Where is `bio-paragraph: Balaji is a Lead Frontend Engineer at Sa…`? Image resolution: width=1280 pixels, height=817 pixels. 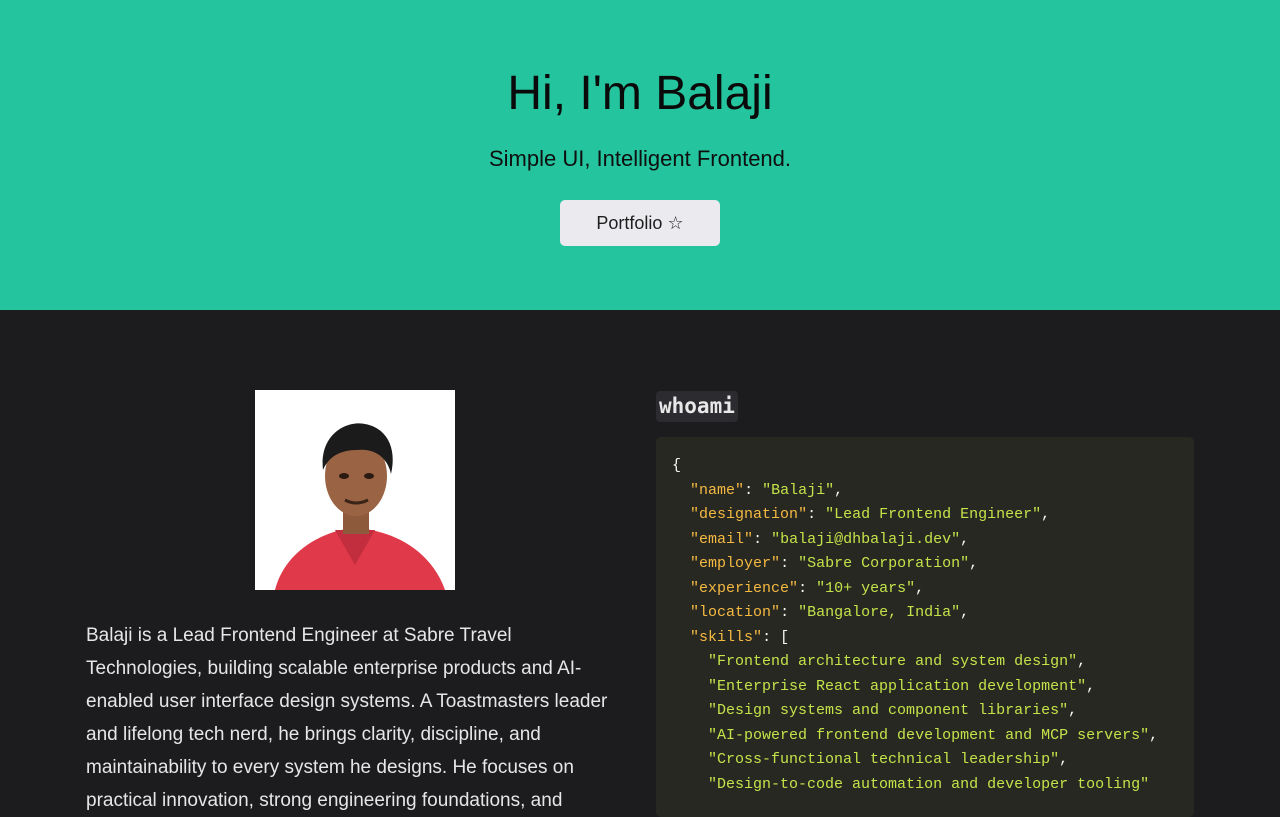
bio-paragraph: Balaji is a Lead Frontend Engineer at Sa… is located at coordinates (347, 718).